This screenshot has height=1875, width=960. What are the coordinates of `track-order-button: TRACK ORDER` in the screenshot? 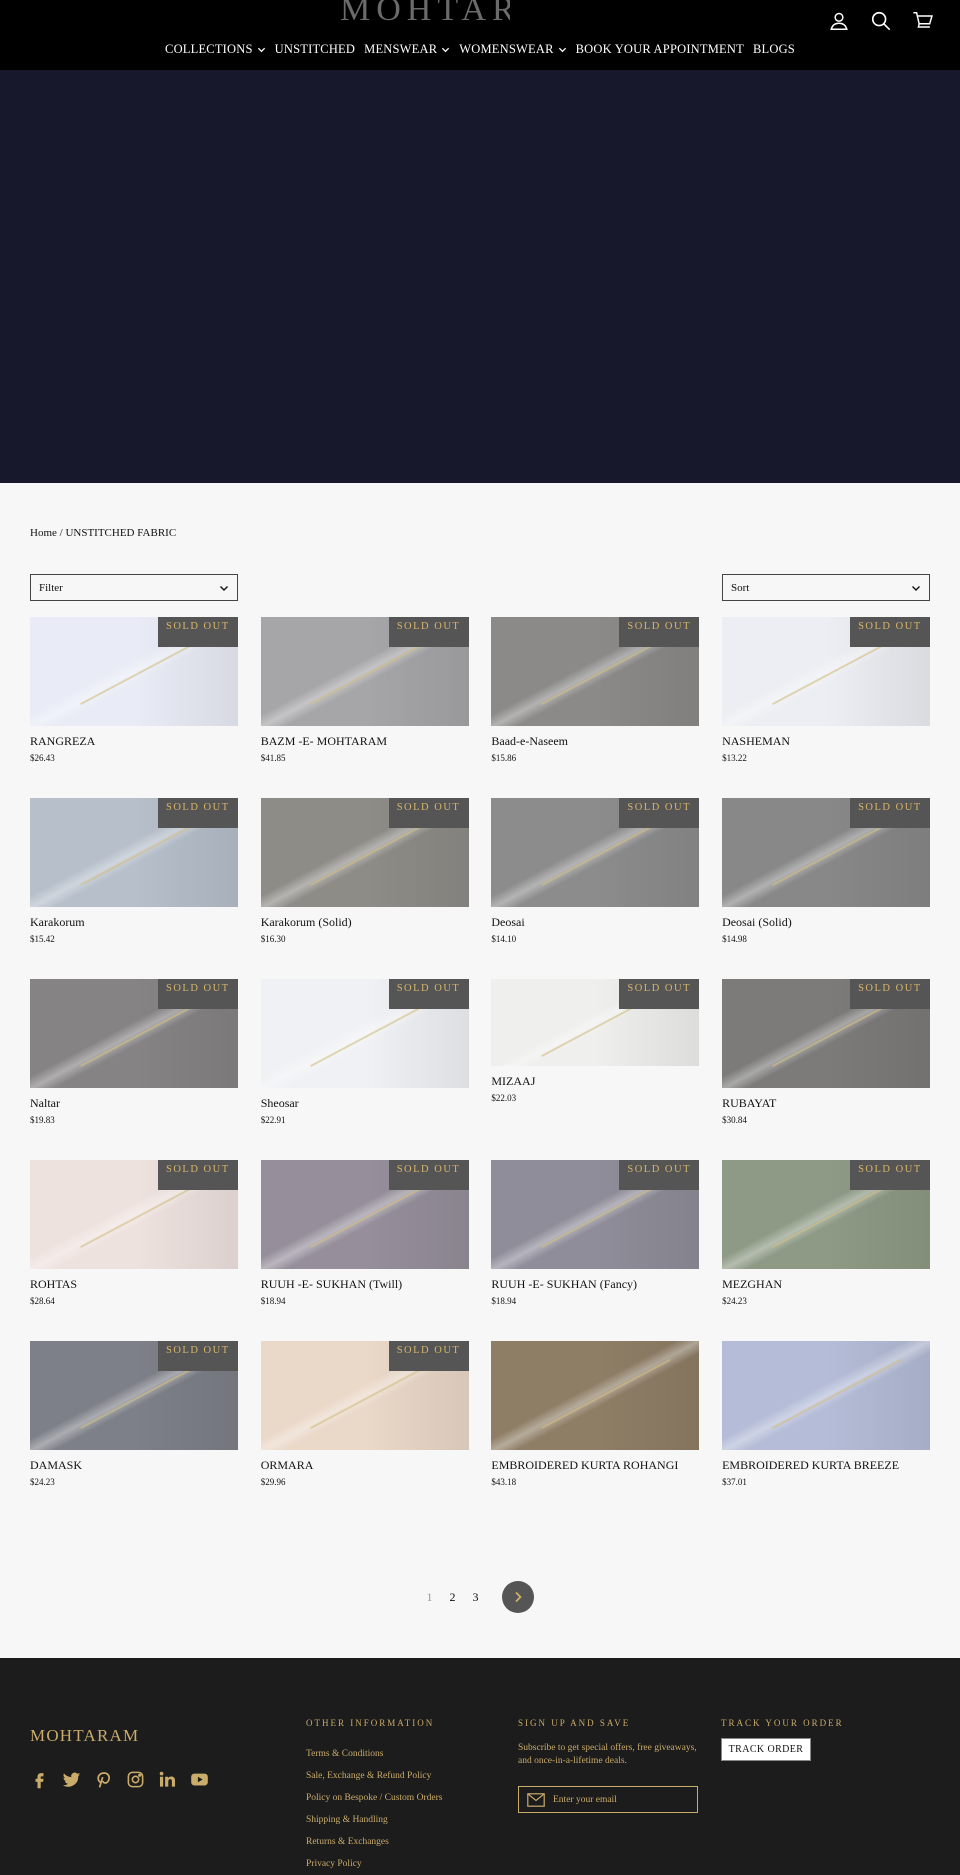 It's located at (766, 1749).